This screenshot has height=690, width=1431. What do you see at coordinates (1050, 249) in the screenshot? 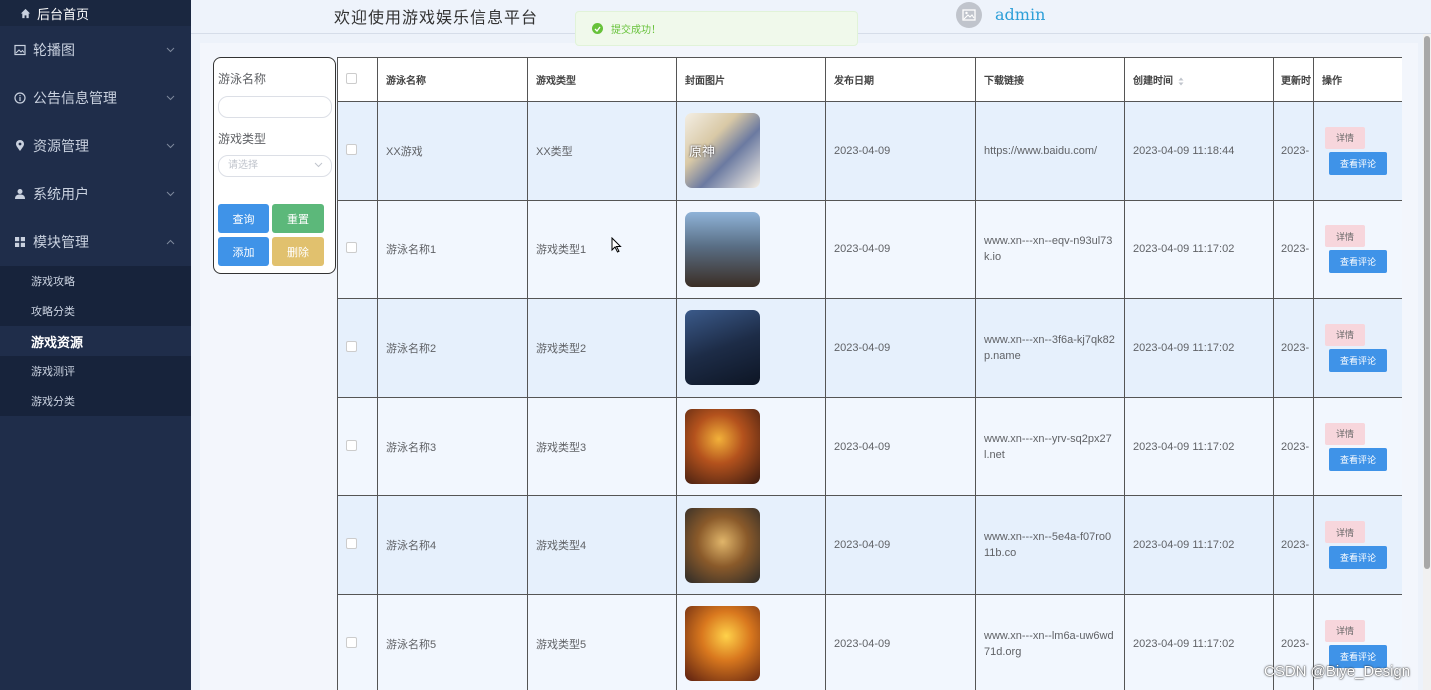
I see `cell-link: www.xn---xn--eqv-n93ul73k.io` at bounding box center [1050, 249].